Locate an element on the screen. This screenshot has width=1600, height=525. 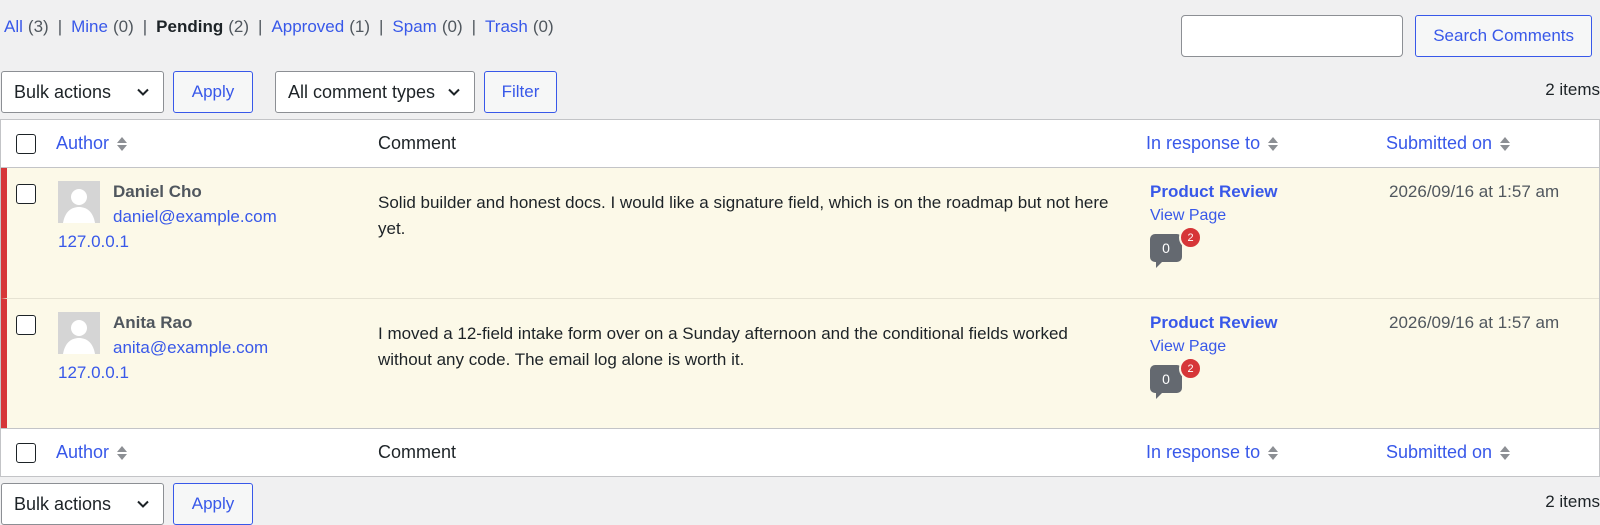
bulk-actions-select: Bulk actions is located at coordinates (82, 92).